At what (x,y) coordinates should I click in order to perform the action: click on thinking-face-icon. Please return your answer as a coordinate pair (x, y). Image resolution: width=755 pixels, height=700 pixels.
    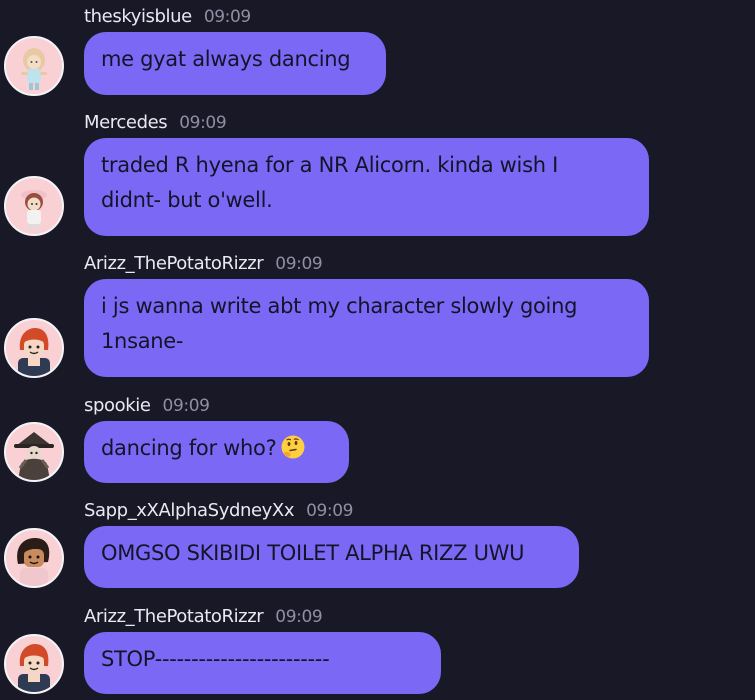
    Looking at the image, I should click on (293, 452).